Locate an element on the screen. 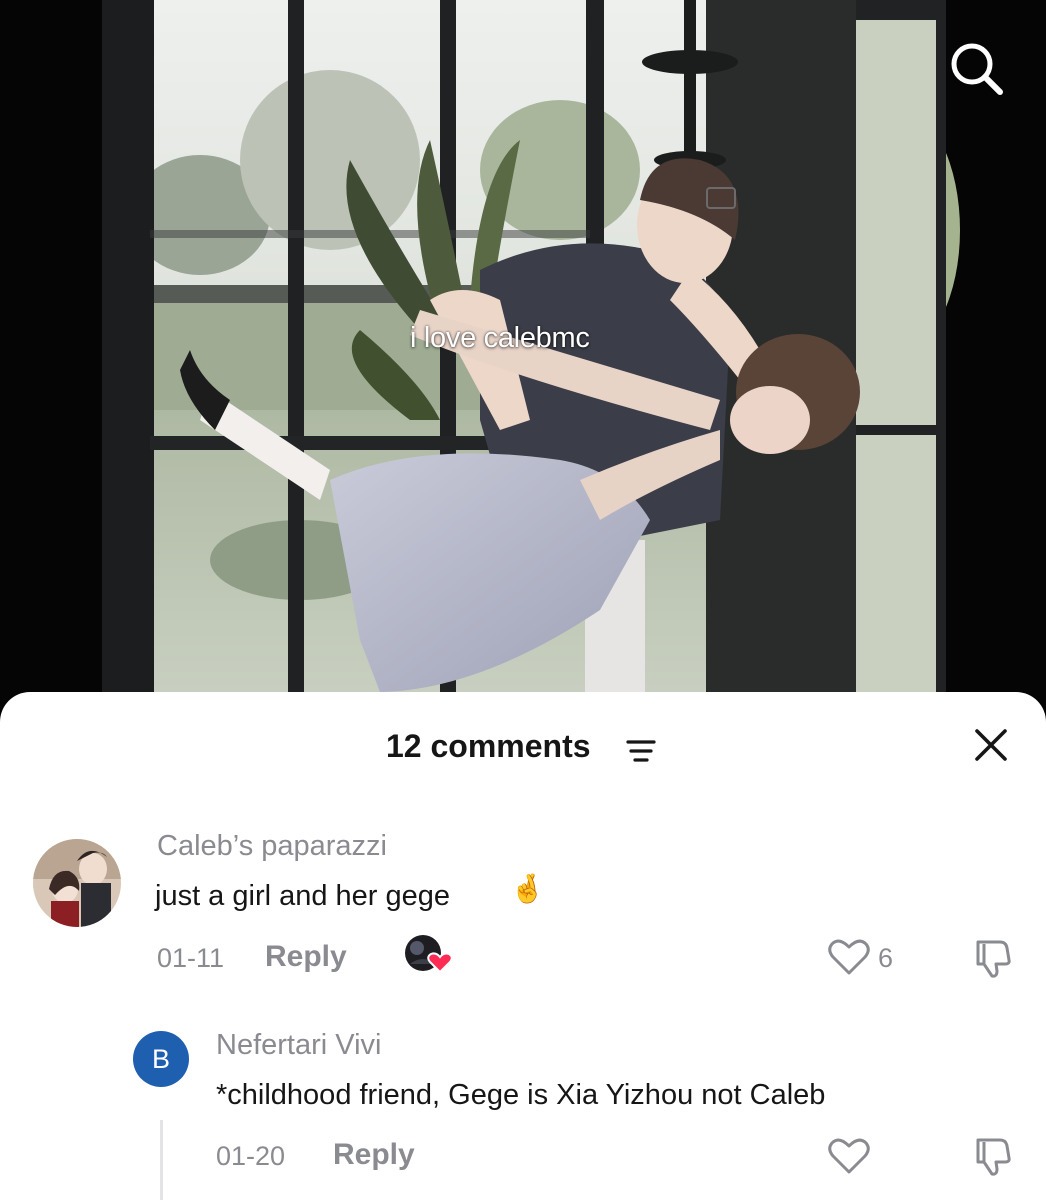 The image size is (1046, 1200). fingers-crossed-emoji: 🤞 is located at coordinates (527, 888).